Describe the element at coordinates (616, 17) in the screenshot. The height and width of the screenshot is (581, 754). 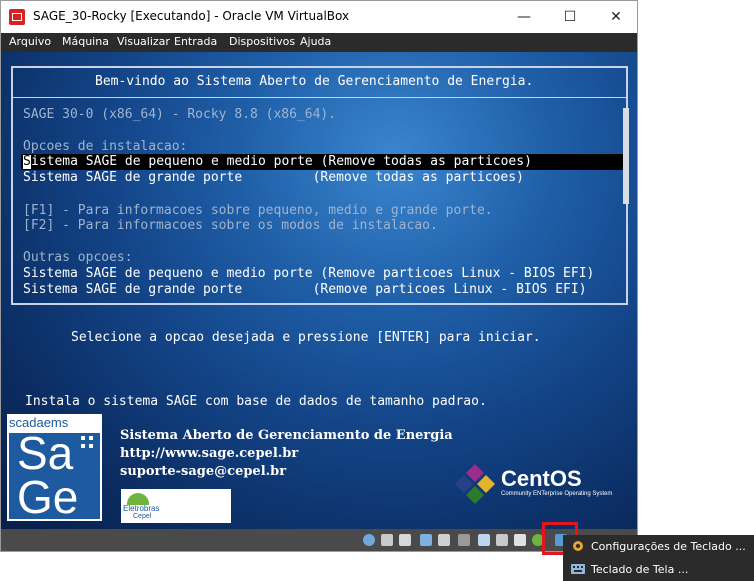
I see `close-button: ✕` at that location.